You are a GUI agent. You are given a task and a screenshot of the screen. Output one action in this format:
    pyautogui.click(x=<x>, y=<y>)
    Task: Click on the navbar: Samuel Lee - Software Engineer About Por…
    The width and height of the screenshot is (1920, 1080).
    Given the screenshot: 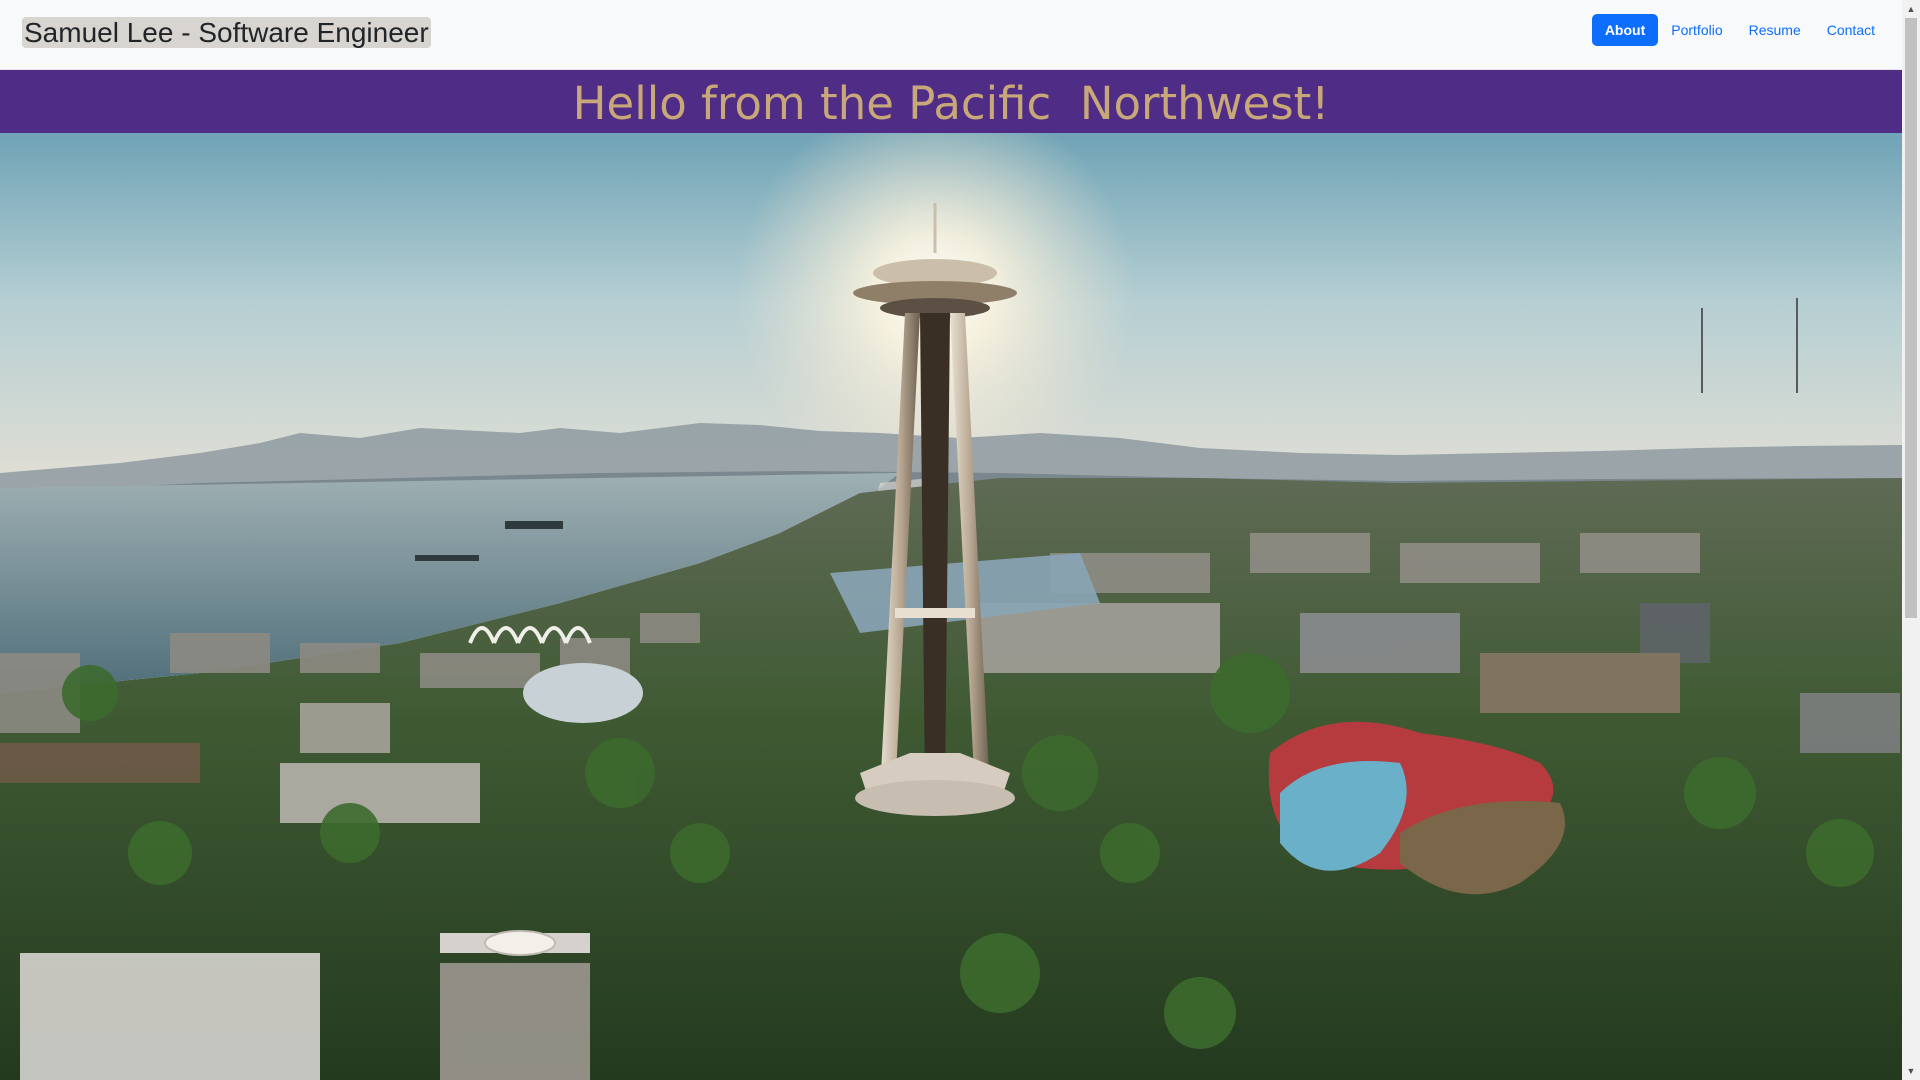 What is the action you would take?
    pyautogui.click(x=951, y=35)
    